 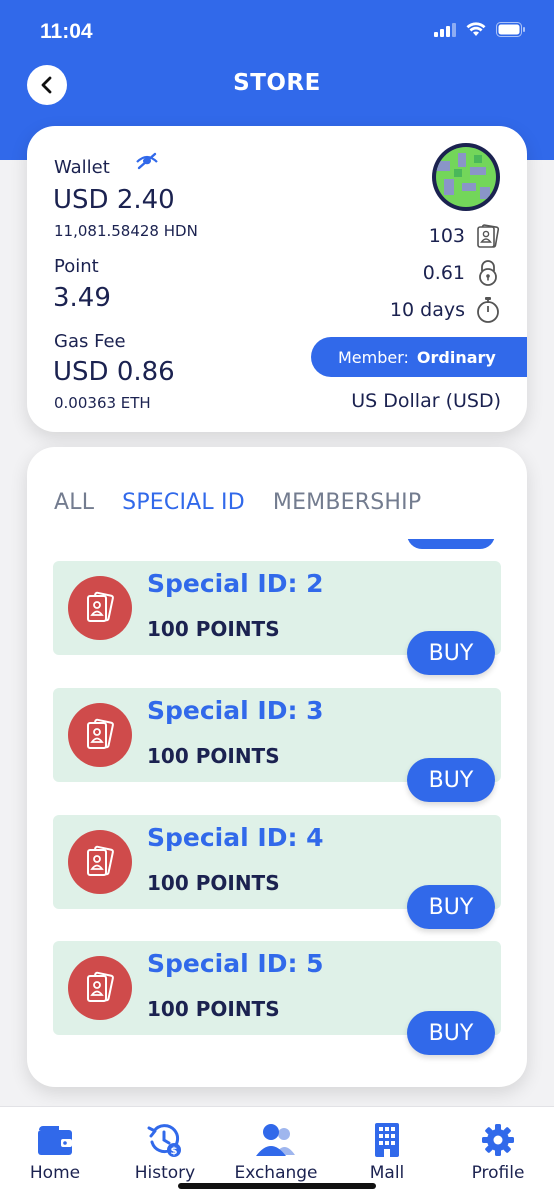 I want to click on id-count-value: 103, so click(x=446, y=236).